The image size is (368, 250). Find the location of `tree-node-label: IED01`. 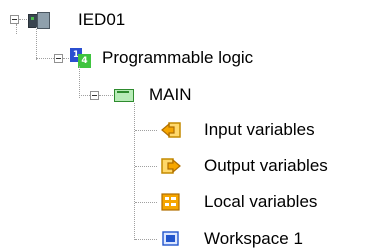

tree-node-label: IED01 is located at coordinates (102, 19).